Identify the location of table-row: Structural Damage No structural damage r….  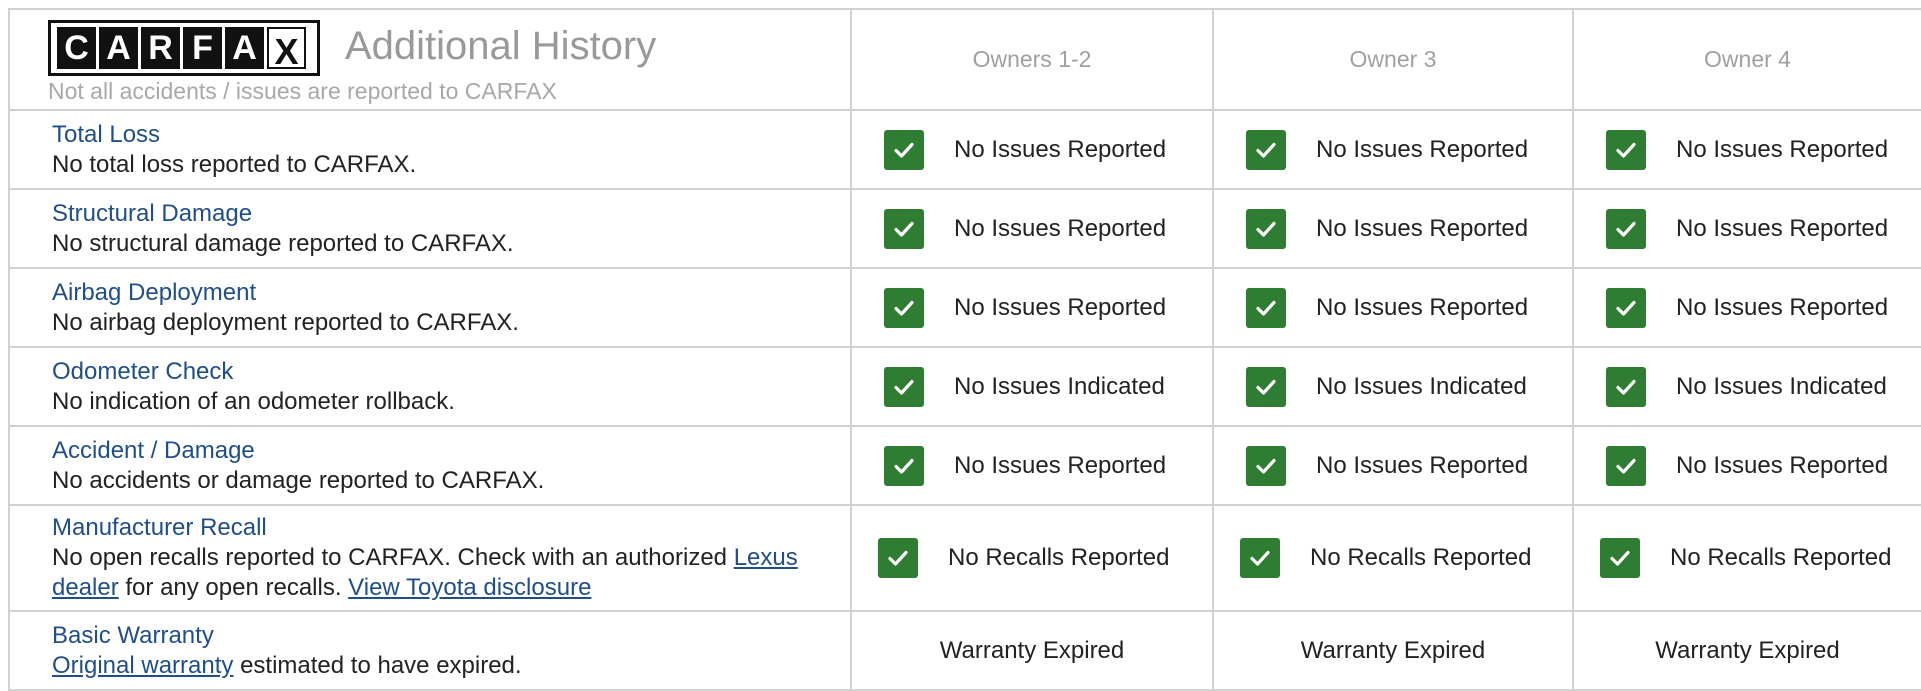
(964, 228).